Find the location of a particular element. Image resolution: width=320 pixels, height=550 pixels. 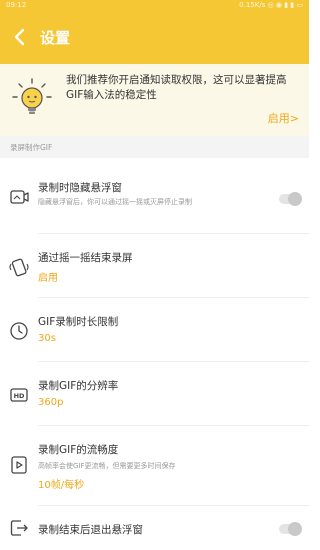

item-title: 通过摇一摇结束录屏 is located at coordinates (85, 258).